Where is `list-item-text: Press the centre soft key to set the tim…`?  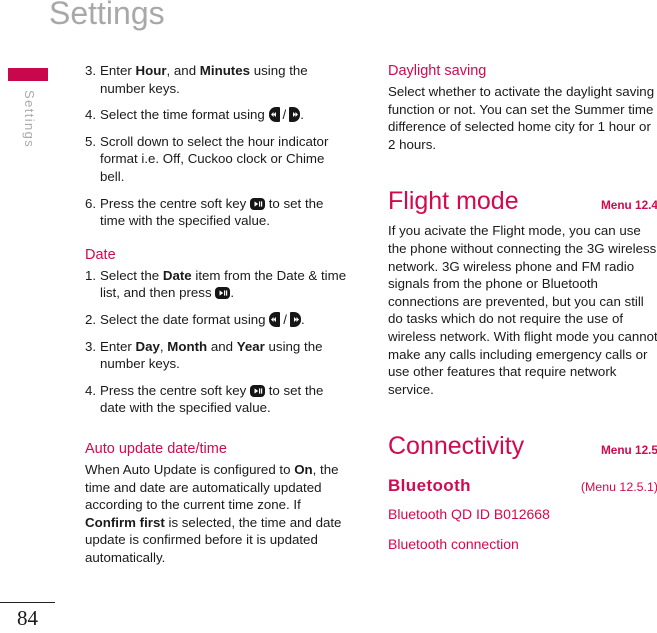 list-item-text: Press the centre soft key to set the tim… is located at coordinates (223, 212).